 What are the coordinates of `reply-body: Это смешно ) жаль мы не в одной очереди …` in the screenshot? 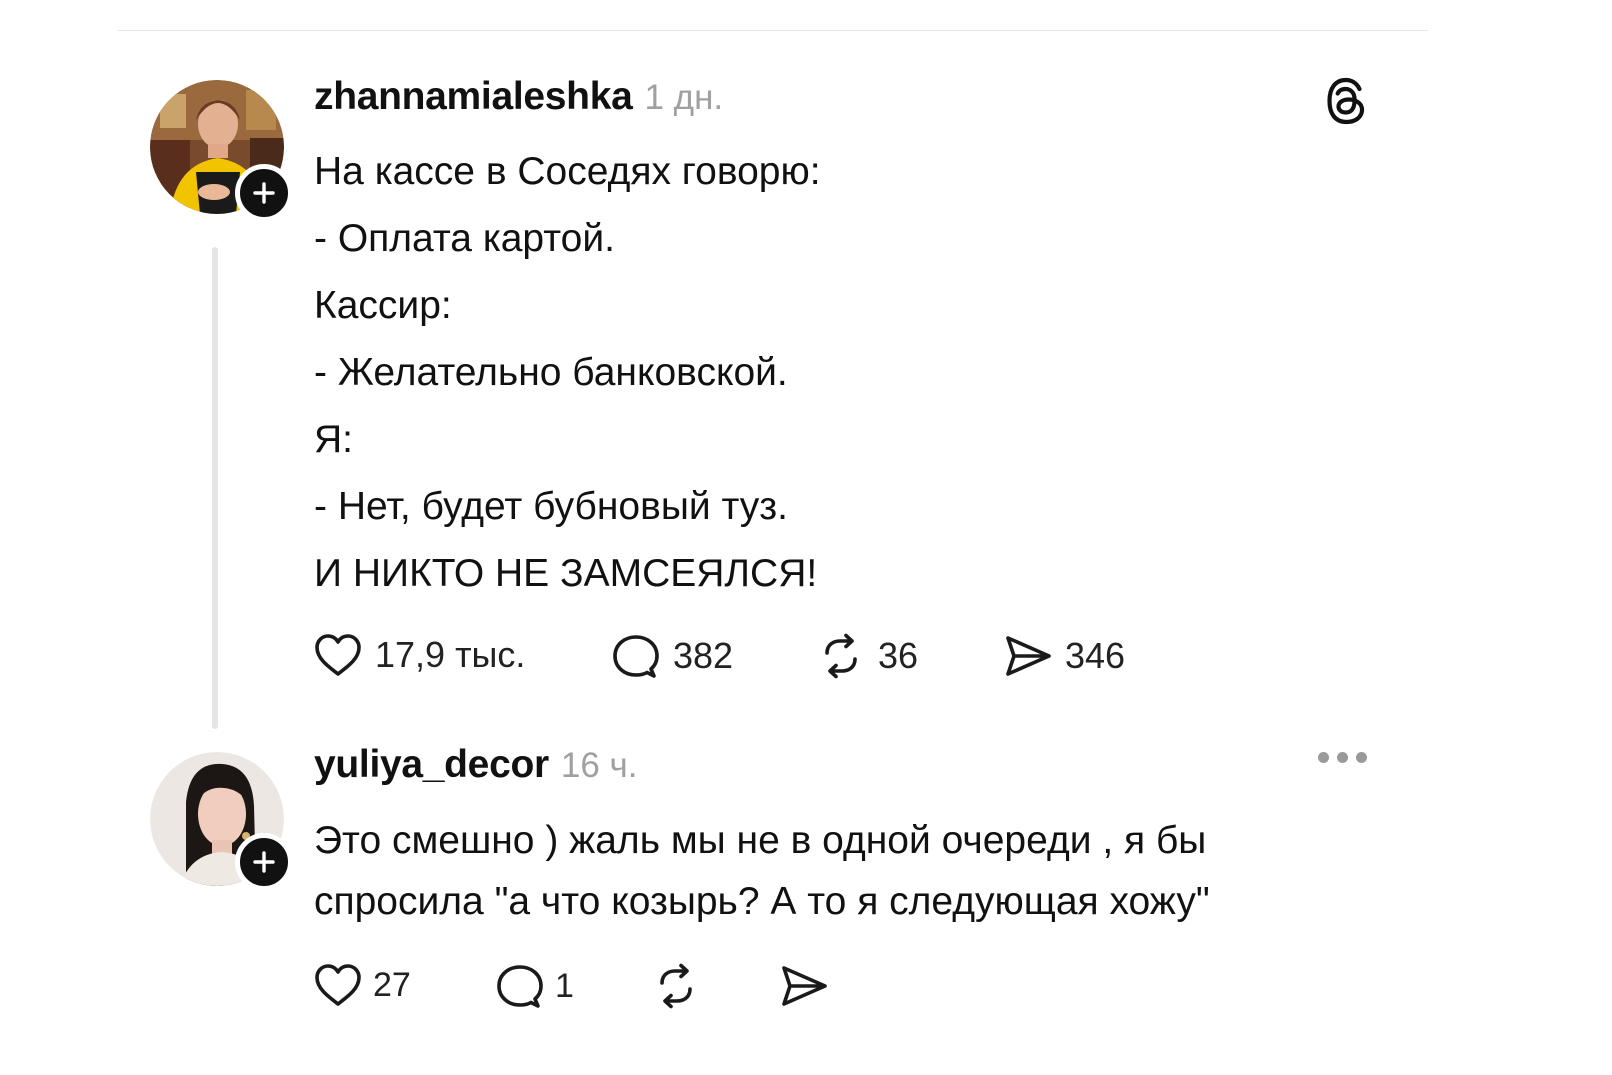 It's located at (762, 876).